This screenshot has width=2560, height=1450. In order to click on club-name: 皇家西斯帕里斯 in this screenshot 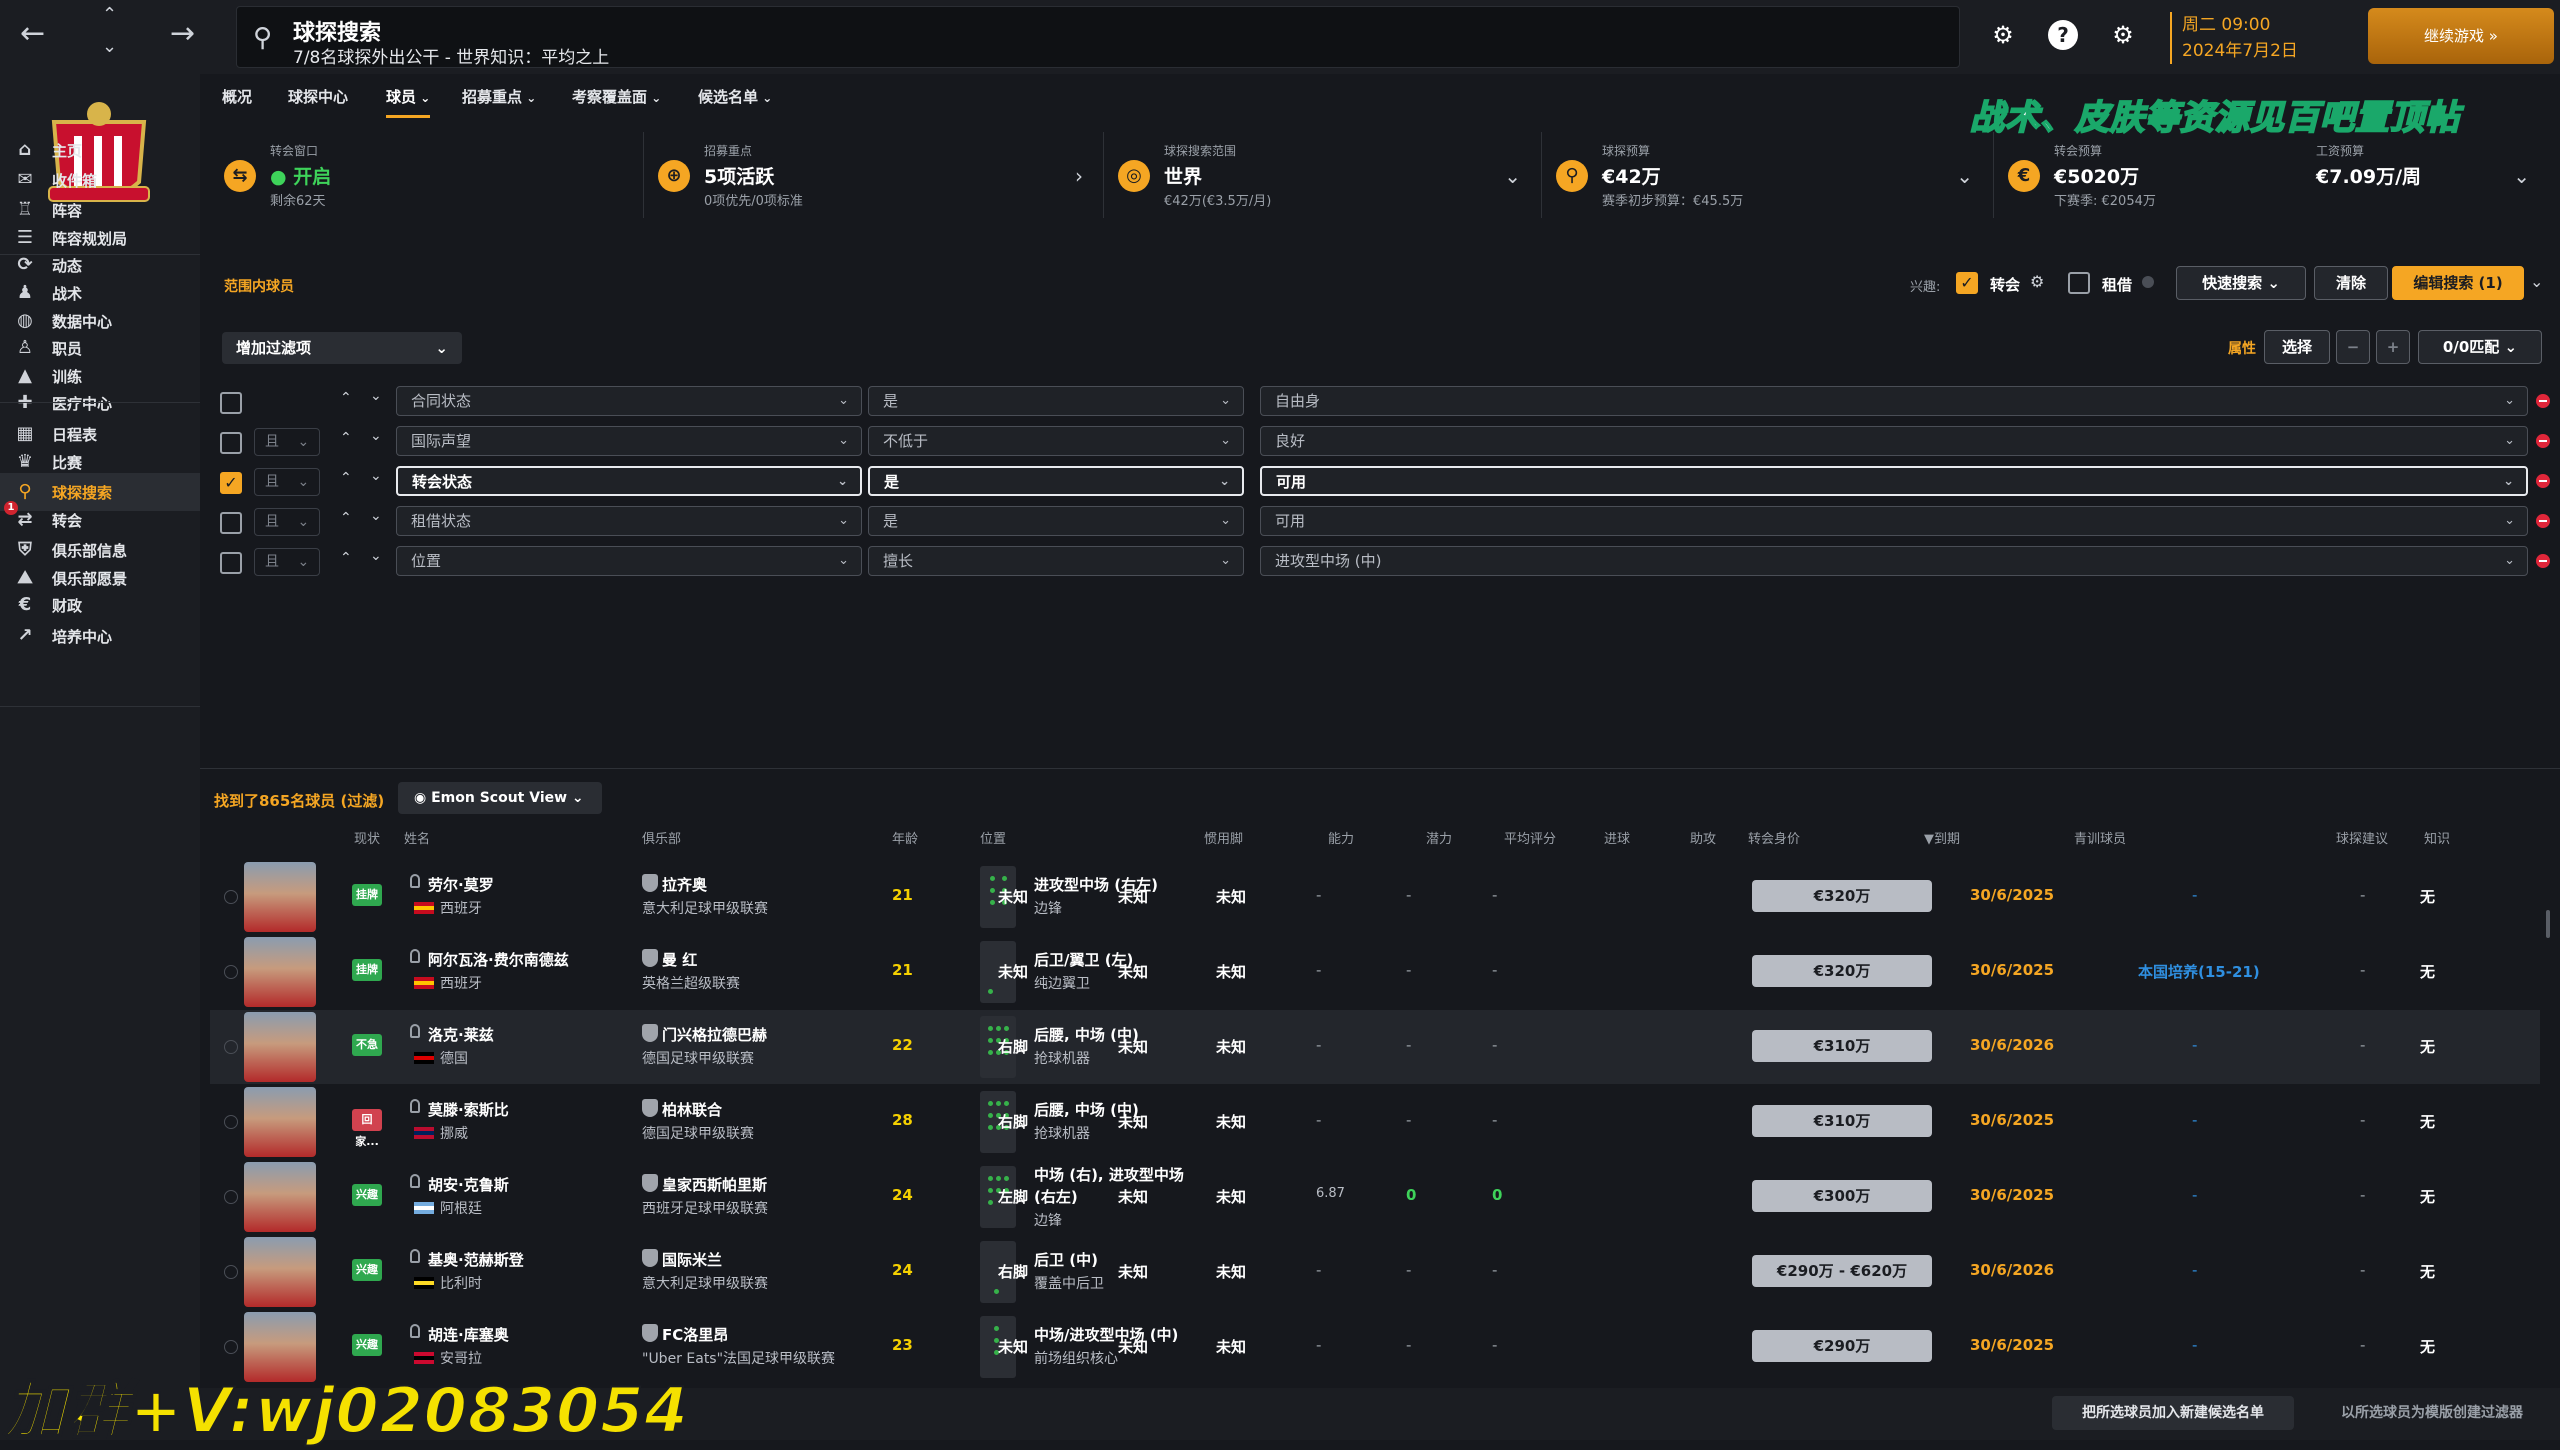, I will do `click(714, 1184)`.